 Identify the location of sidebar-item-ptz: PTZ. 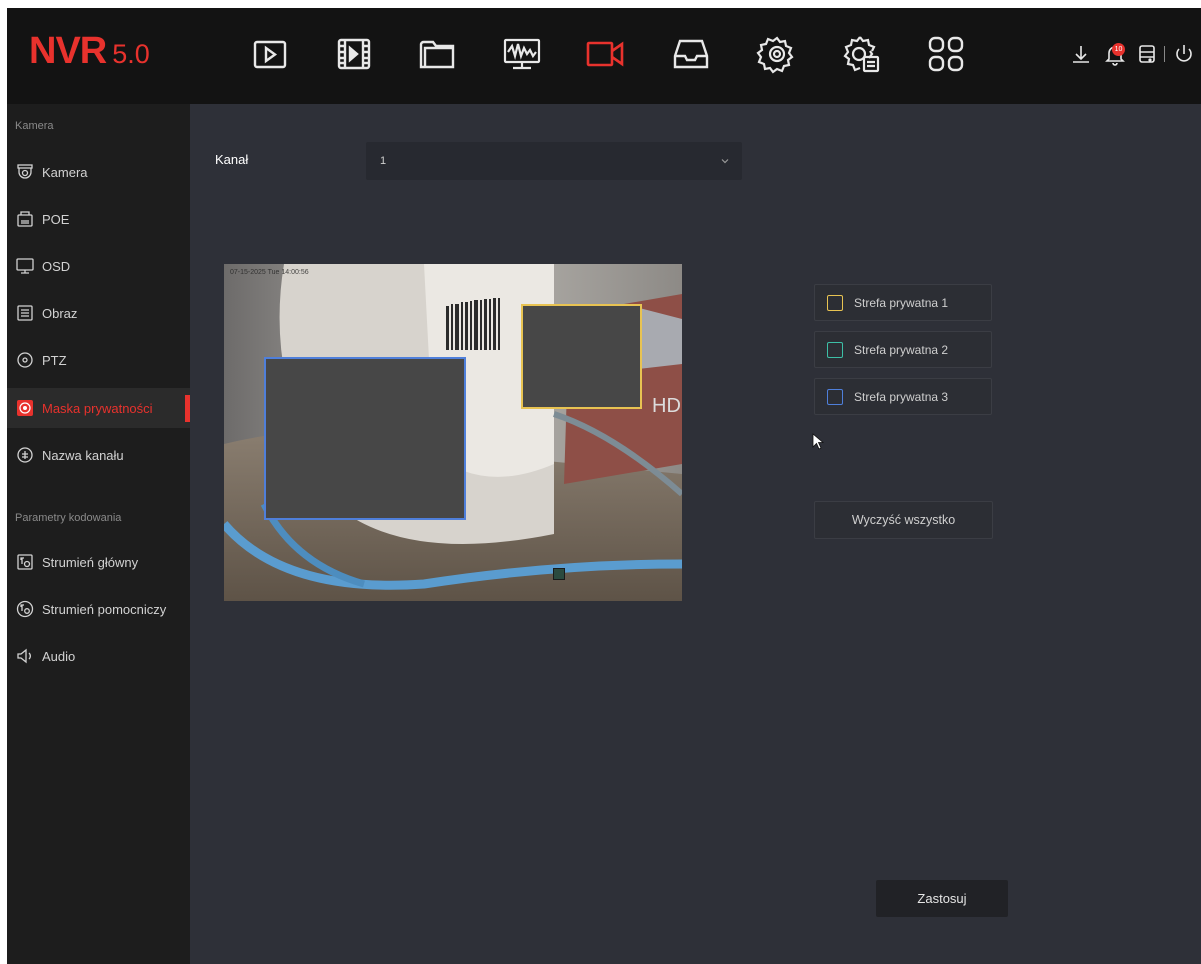
(98, 360).